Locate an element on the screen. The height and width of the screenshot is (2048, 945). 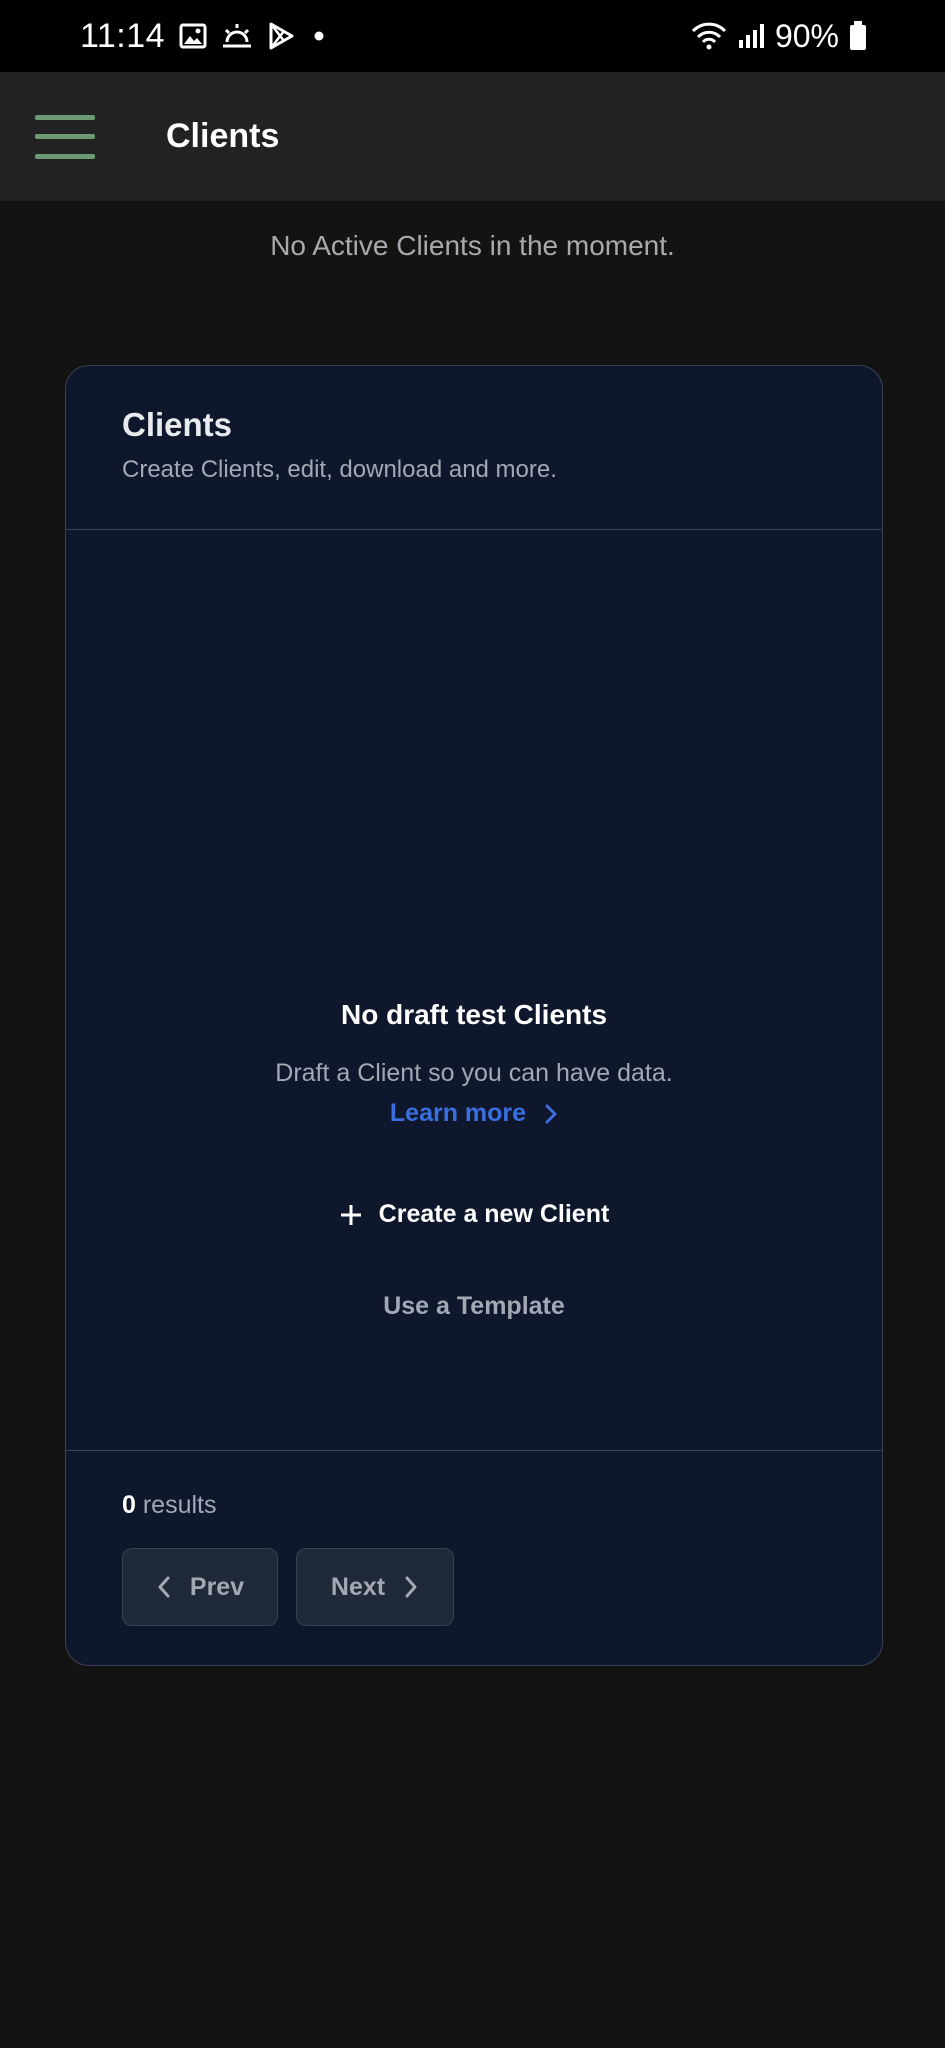
card-title: Clients is located at coordinates (177, 424).